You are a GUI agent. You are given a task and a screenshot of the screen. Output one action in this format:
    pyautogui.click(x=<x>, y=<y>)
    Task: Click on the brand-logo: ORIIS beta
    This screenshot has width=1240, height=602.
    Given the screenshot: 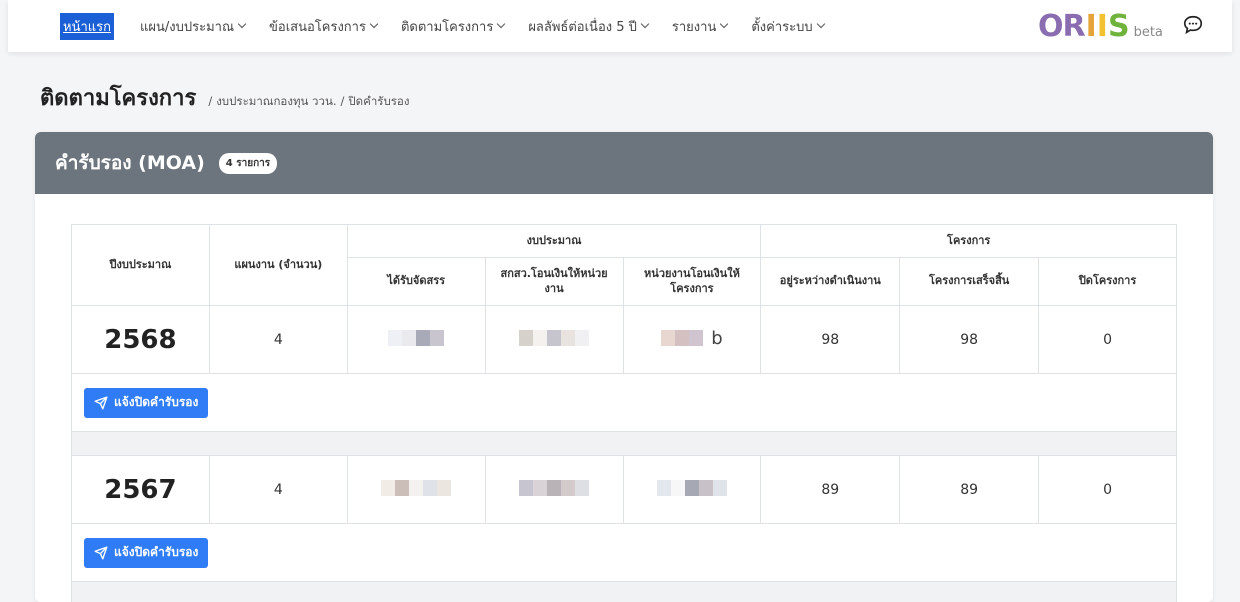 What is the action you would take?
    pyautogui.click(x=1100, y=26)
    